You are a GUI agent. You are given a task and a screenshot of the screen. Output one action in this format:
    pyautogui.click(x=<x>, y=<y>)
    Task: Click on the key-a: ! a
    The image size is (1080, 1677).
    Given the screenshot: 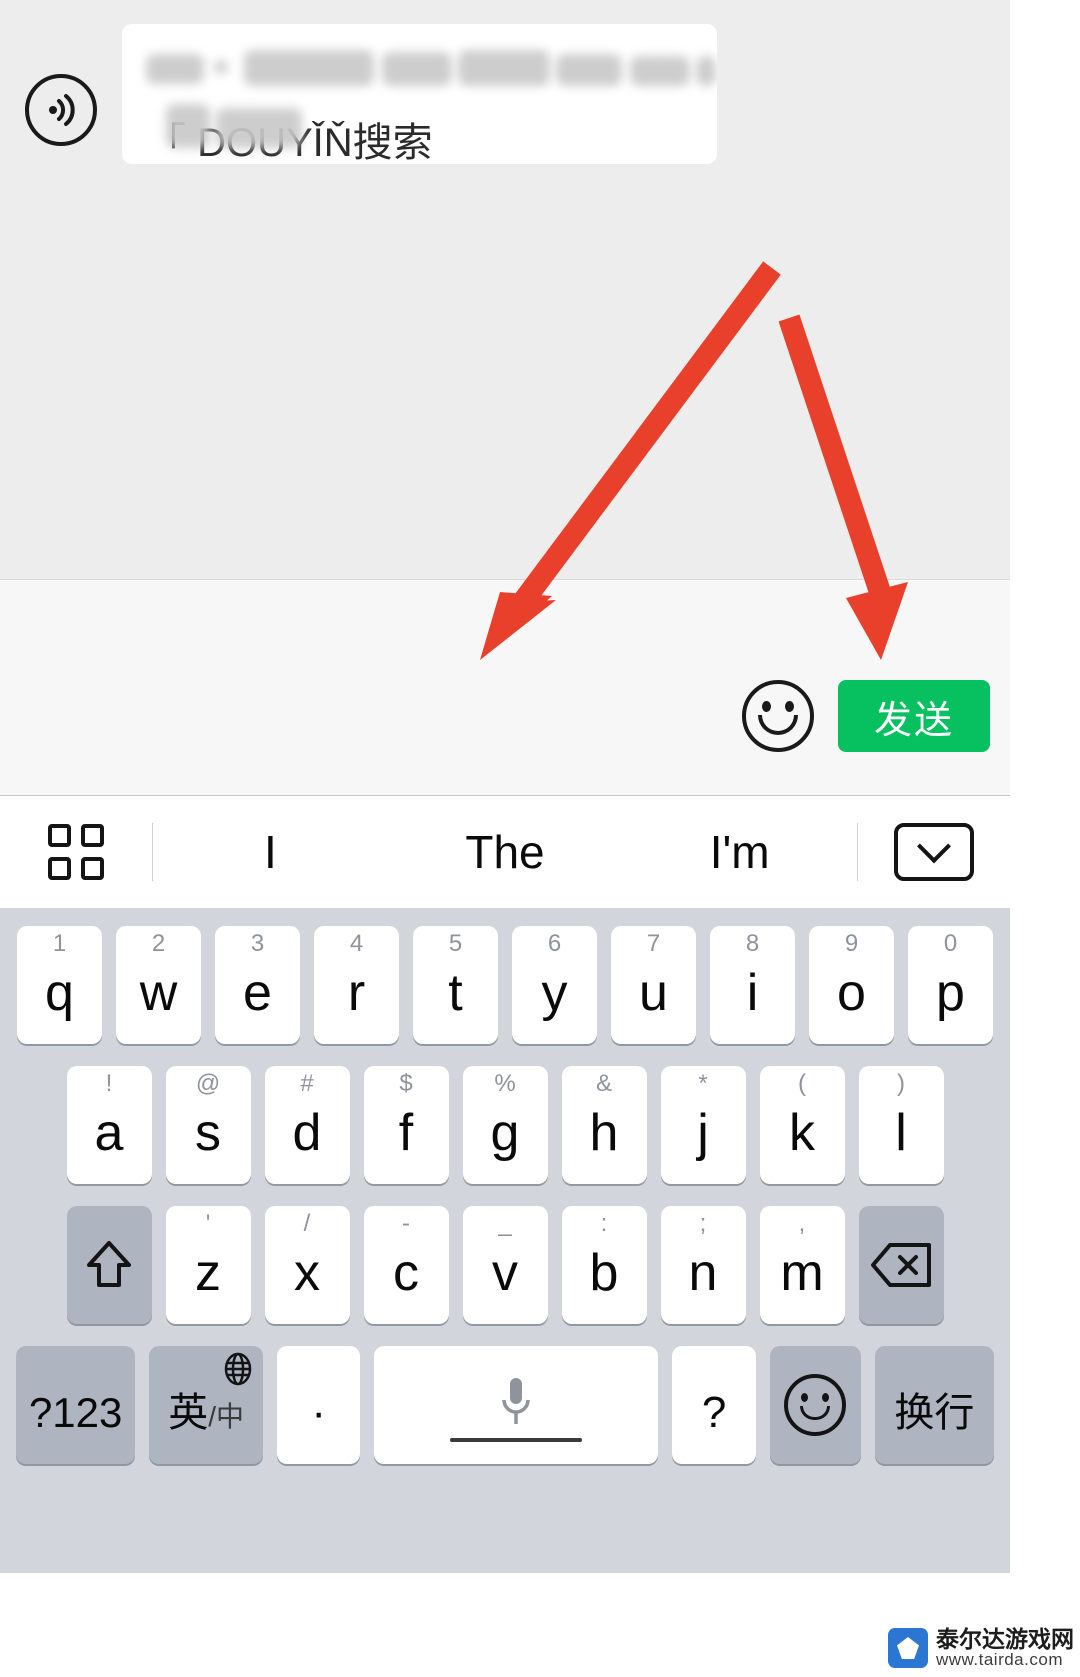 What is the action you would take?
    pyautogui.click(x=109, y=1125)
    